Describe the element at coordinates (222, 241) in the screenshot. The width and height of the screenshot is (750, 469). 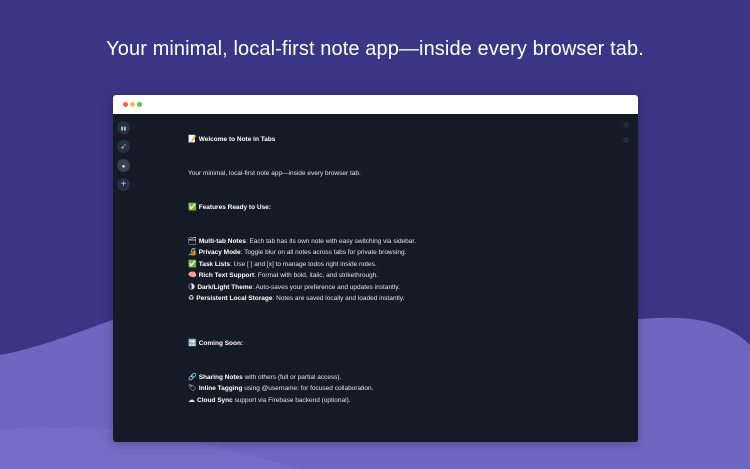
I see `feature-name: Multi-tab Notes` at that location.